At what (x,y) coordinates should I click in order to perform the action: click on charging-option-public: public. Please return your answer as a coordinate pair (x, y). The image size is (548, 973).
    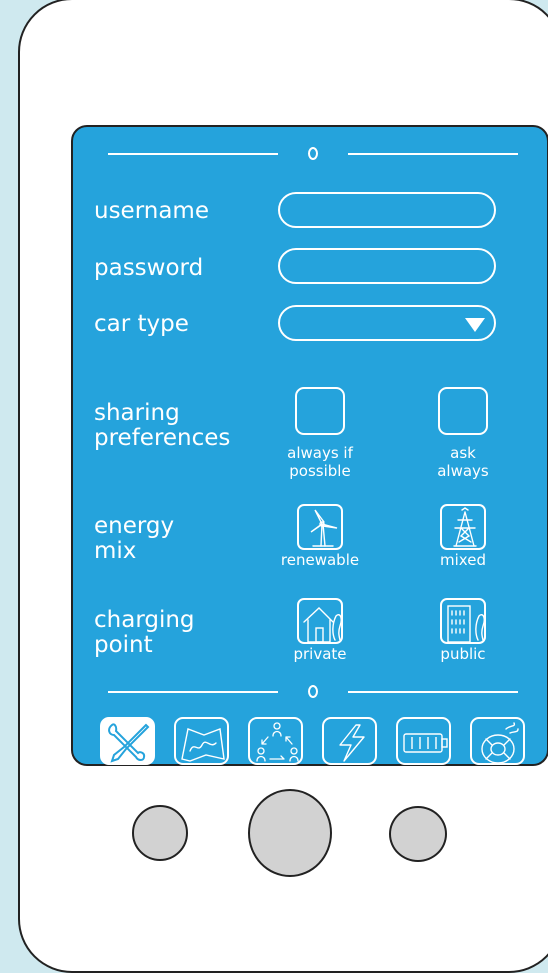
    Looking at the image, I should click on (463, 630).